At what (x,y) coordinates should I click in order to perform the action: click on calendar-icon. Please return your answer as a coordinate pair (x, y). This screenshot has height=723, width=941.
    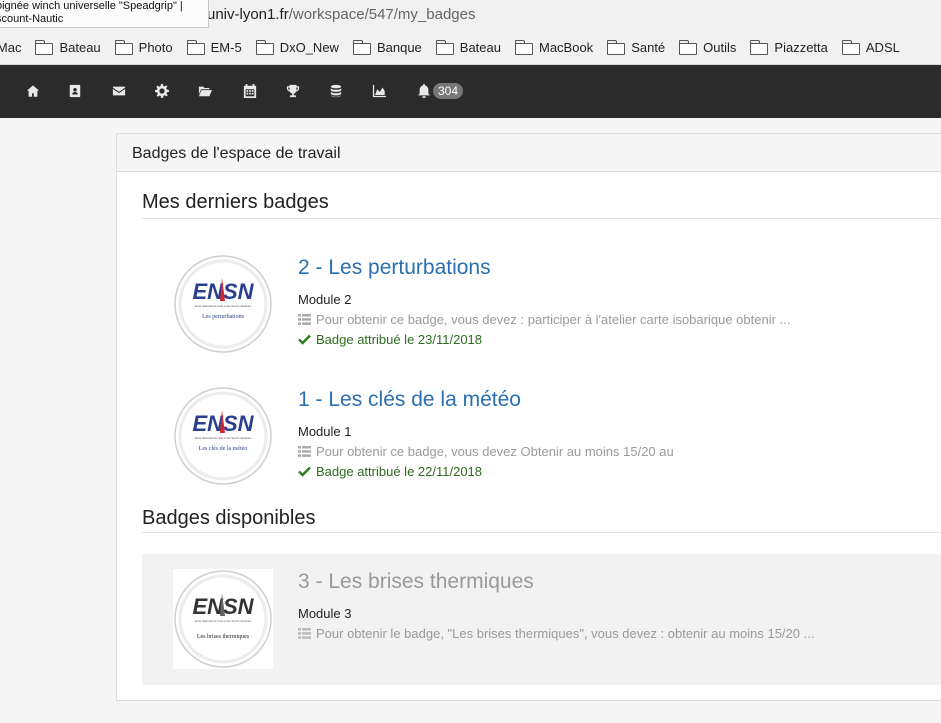
    Looking at the image, I should click on (250, 91).